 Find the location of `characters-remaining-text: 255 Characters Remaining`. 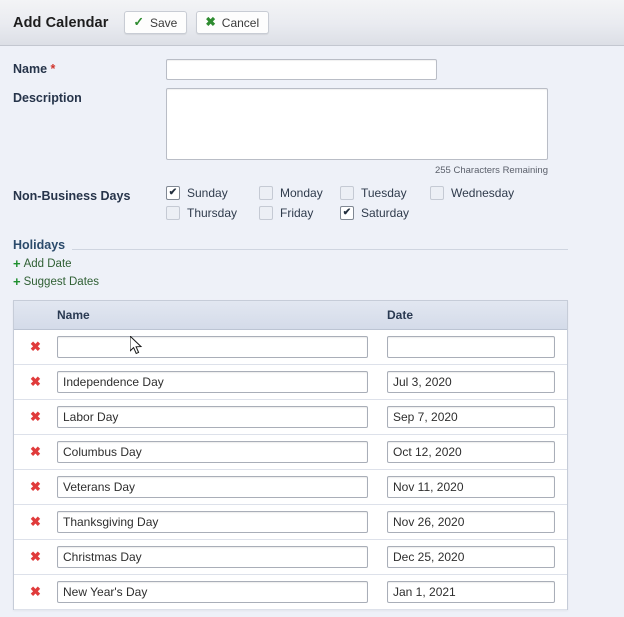

characters-remaining-text: 255 Characters Remaining is located at coordinates (491, 170).